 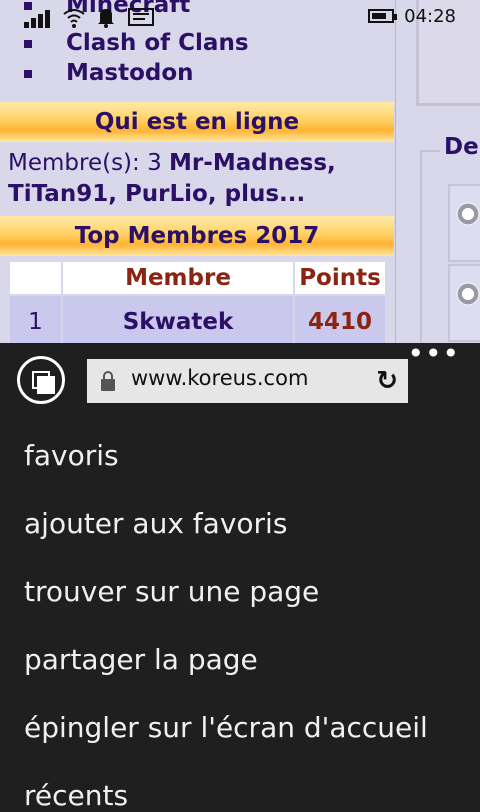 I want to click on tabs-icon, so click(x=46, y=385).